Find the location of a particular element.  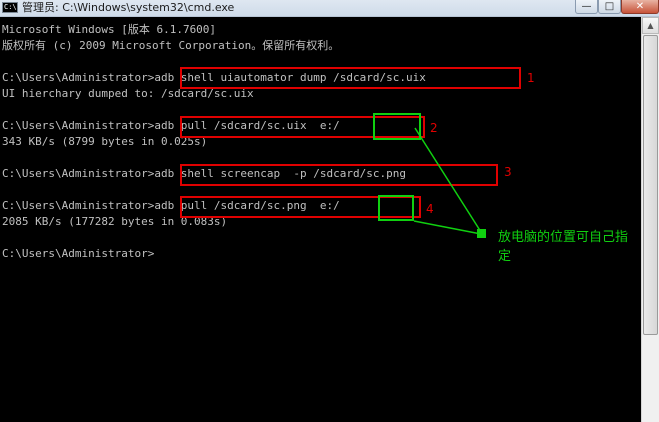

console-line: Microsoft Windows [版本 6.1.7600] is located at coordinates (109, 29).